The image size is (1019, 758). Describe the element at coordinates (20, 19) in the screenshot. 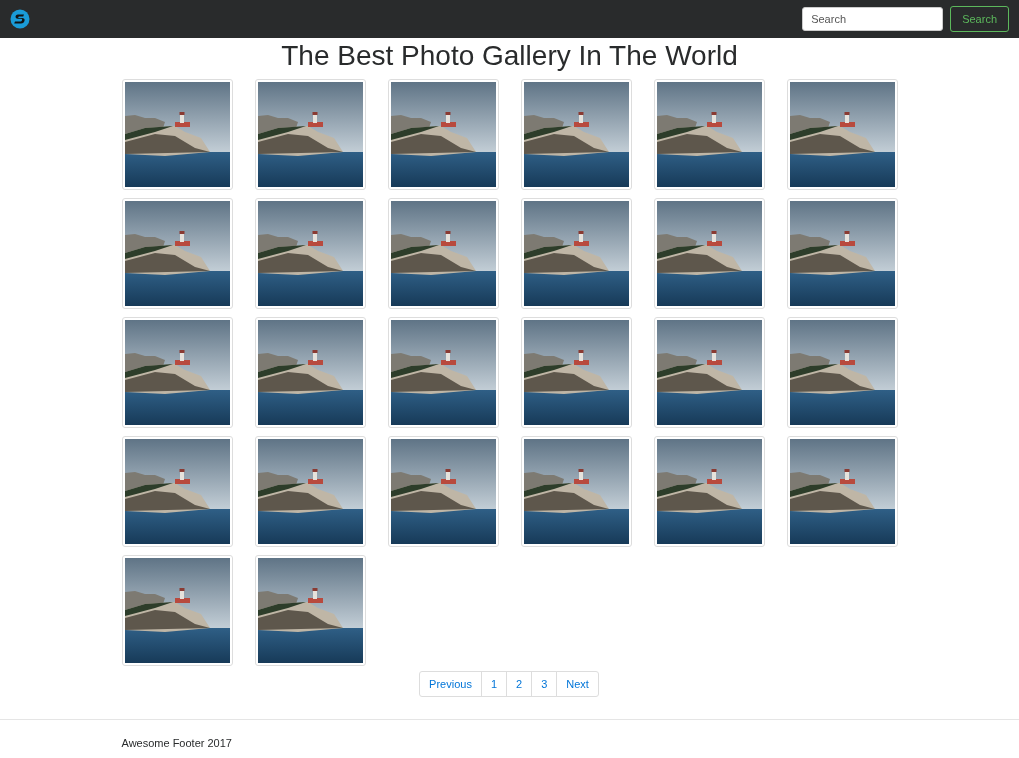

I see `logo-icon` at that location.